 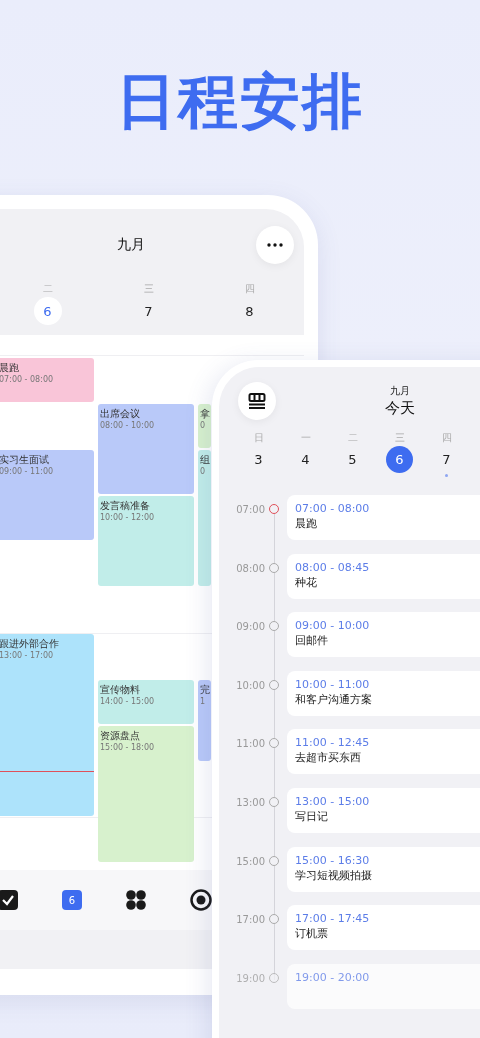 I want to click on hour-label: 13:00, so click(x=250, y=802).